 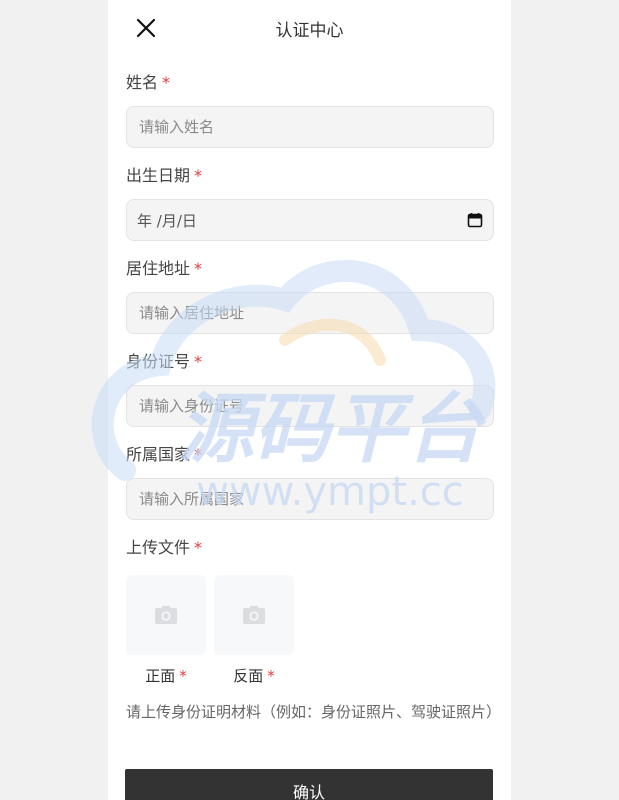 I want to click on name-field-wrap, so click(x=310, y=127).